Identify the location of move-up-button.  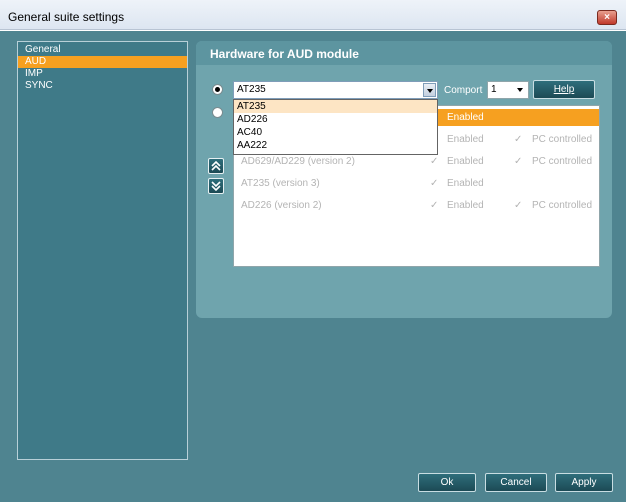
(216, 166).